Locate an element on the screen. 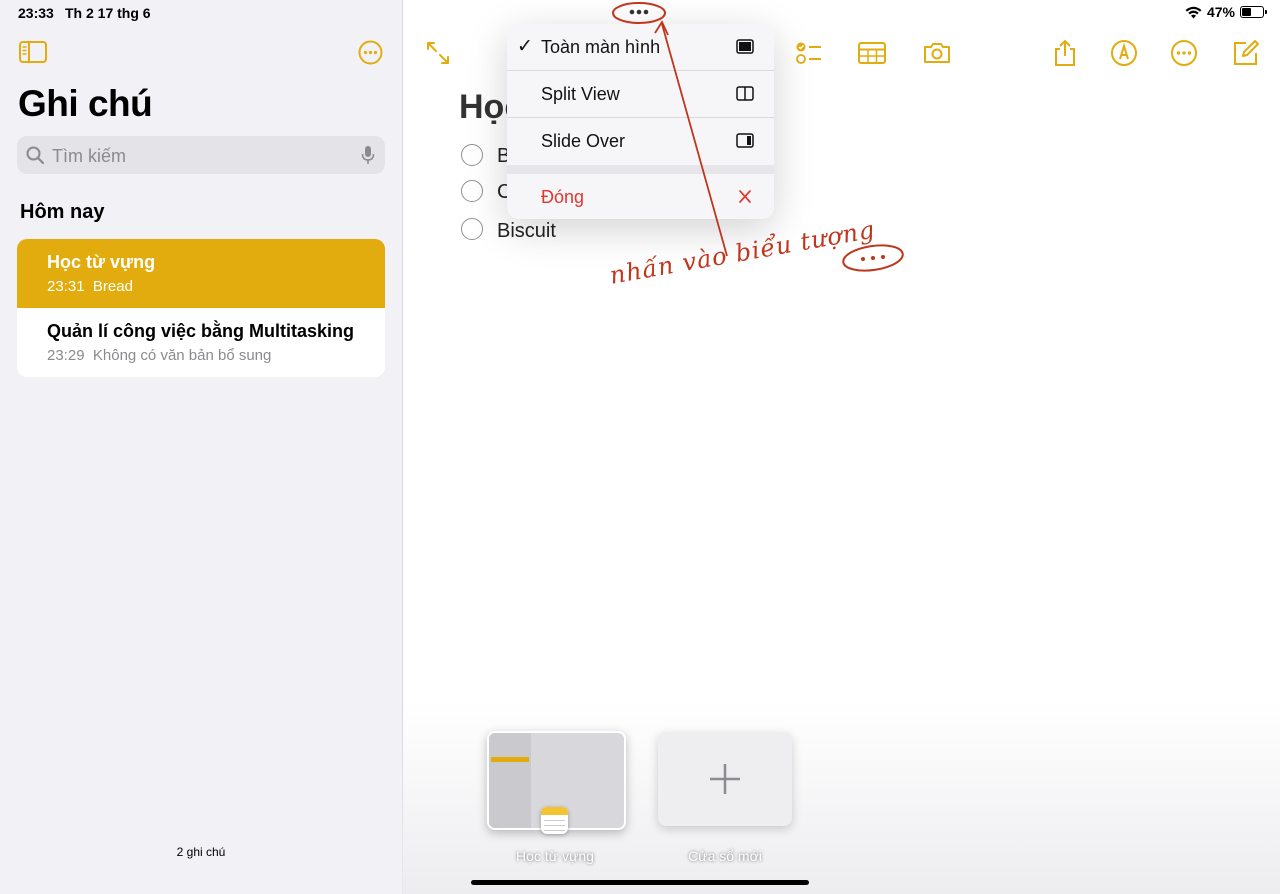 The image size is (1280, 894). battery-fill is located at coordinates (1246, 12).